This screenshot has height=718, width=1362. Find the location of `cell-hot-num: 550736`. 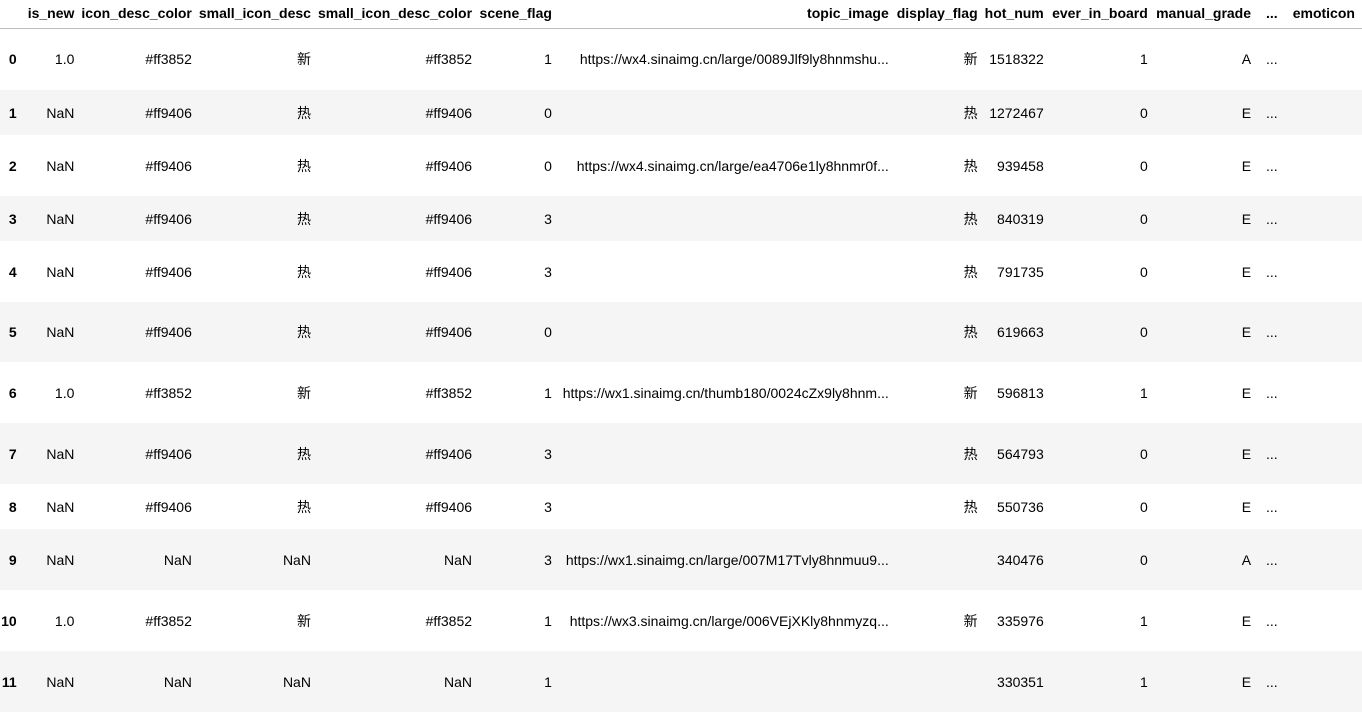

cell-hot-num: 550736 is located at coordinates (1020, 506).